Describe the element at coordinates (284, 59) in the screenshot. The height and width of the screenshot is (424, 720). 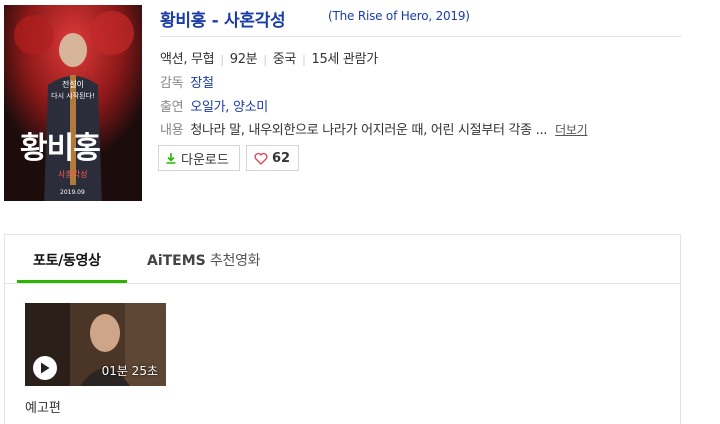
I see `country: 중국` at that location.